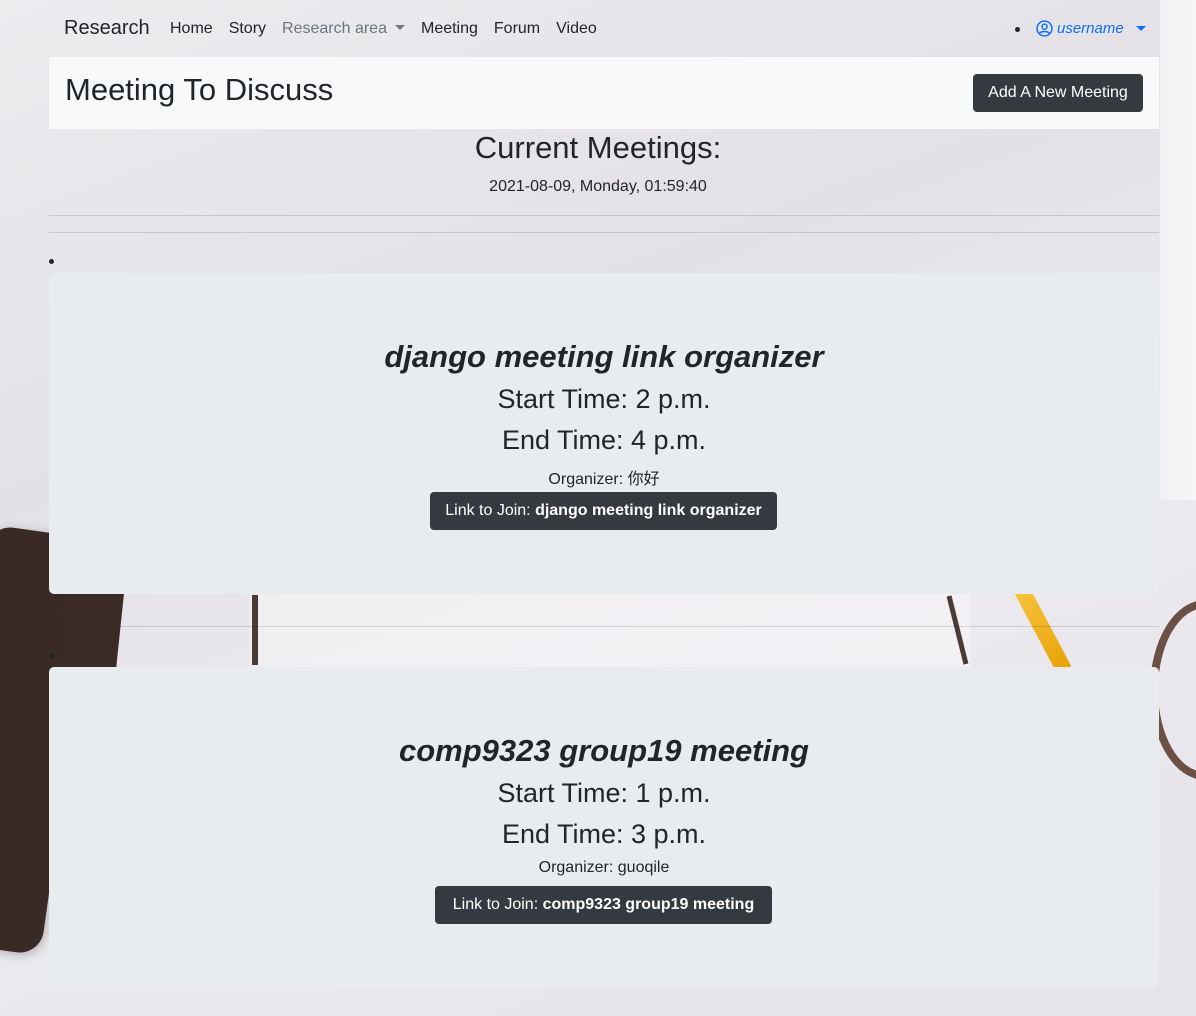 The height and width of the screenshot is (1016, 1196). What do you see at coordinates (604, 356) in the screenshot?
I see `meeting-title: django meeting link organizer` at bounding box center [604, 356].